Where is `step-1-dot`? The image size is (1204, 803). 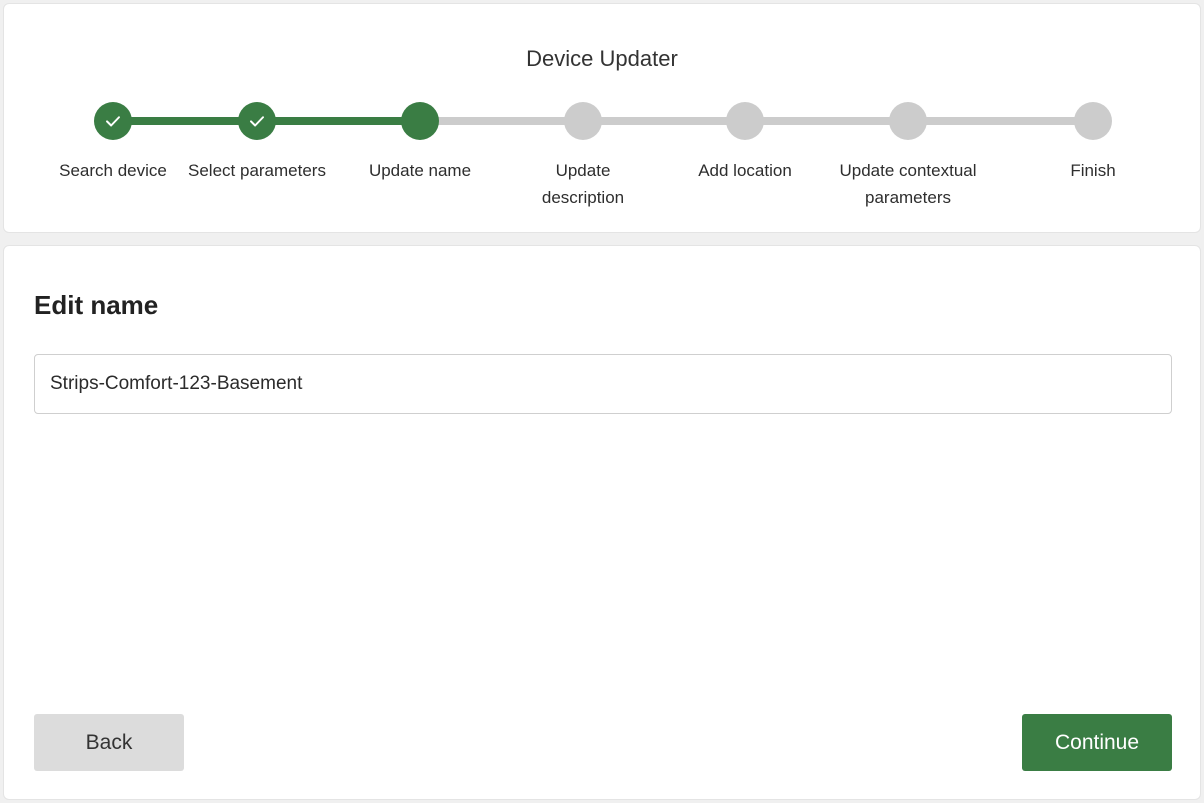 step-1-dot is located at coordinates (113, 121).